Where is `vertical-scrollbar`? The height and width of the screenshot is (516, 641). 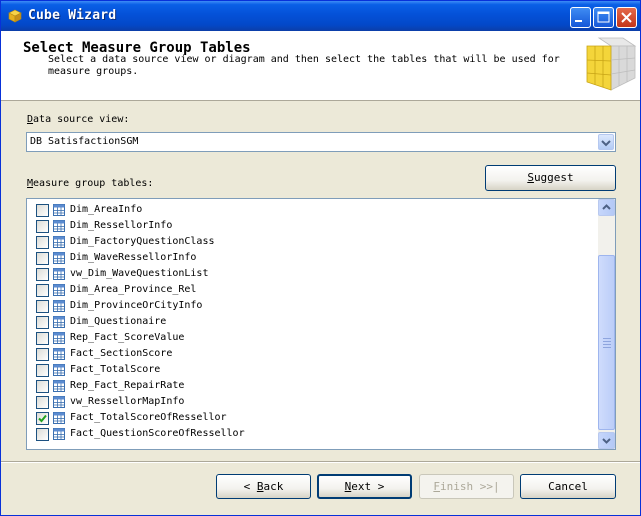 vertical-scrollbar is located at coordinates (606, 324).